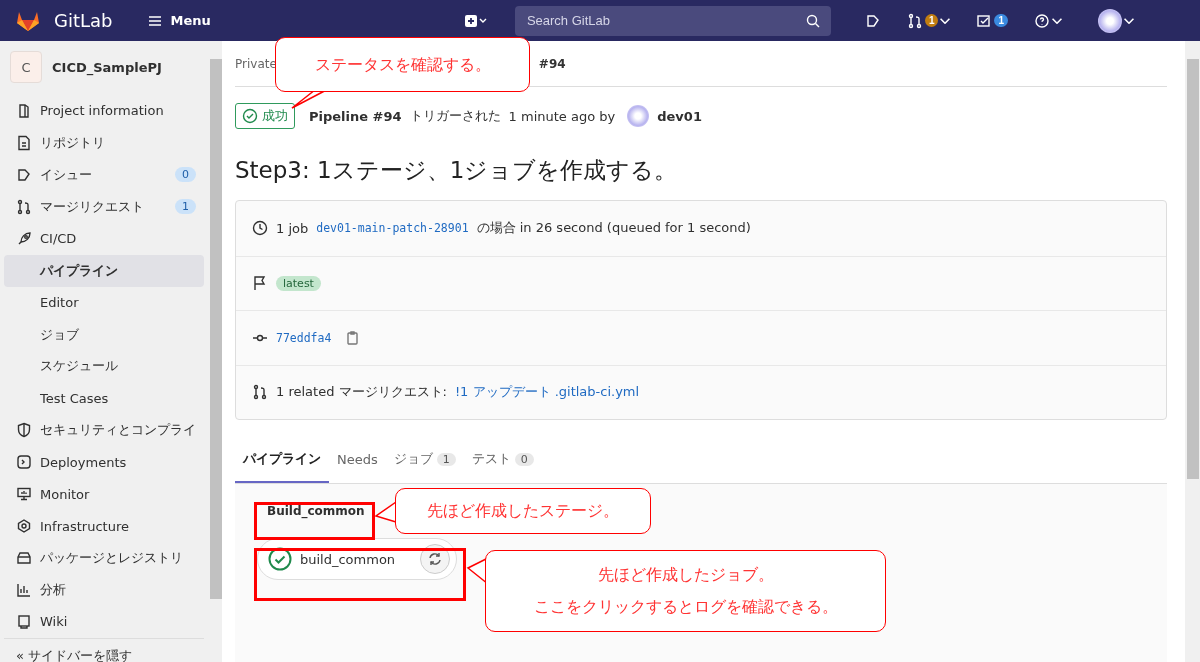  Describe the element at coordinates (104, 526) in the screenshot. I see `sidebar-item: Infrastructure` at that location.